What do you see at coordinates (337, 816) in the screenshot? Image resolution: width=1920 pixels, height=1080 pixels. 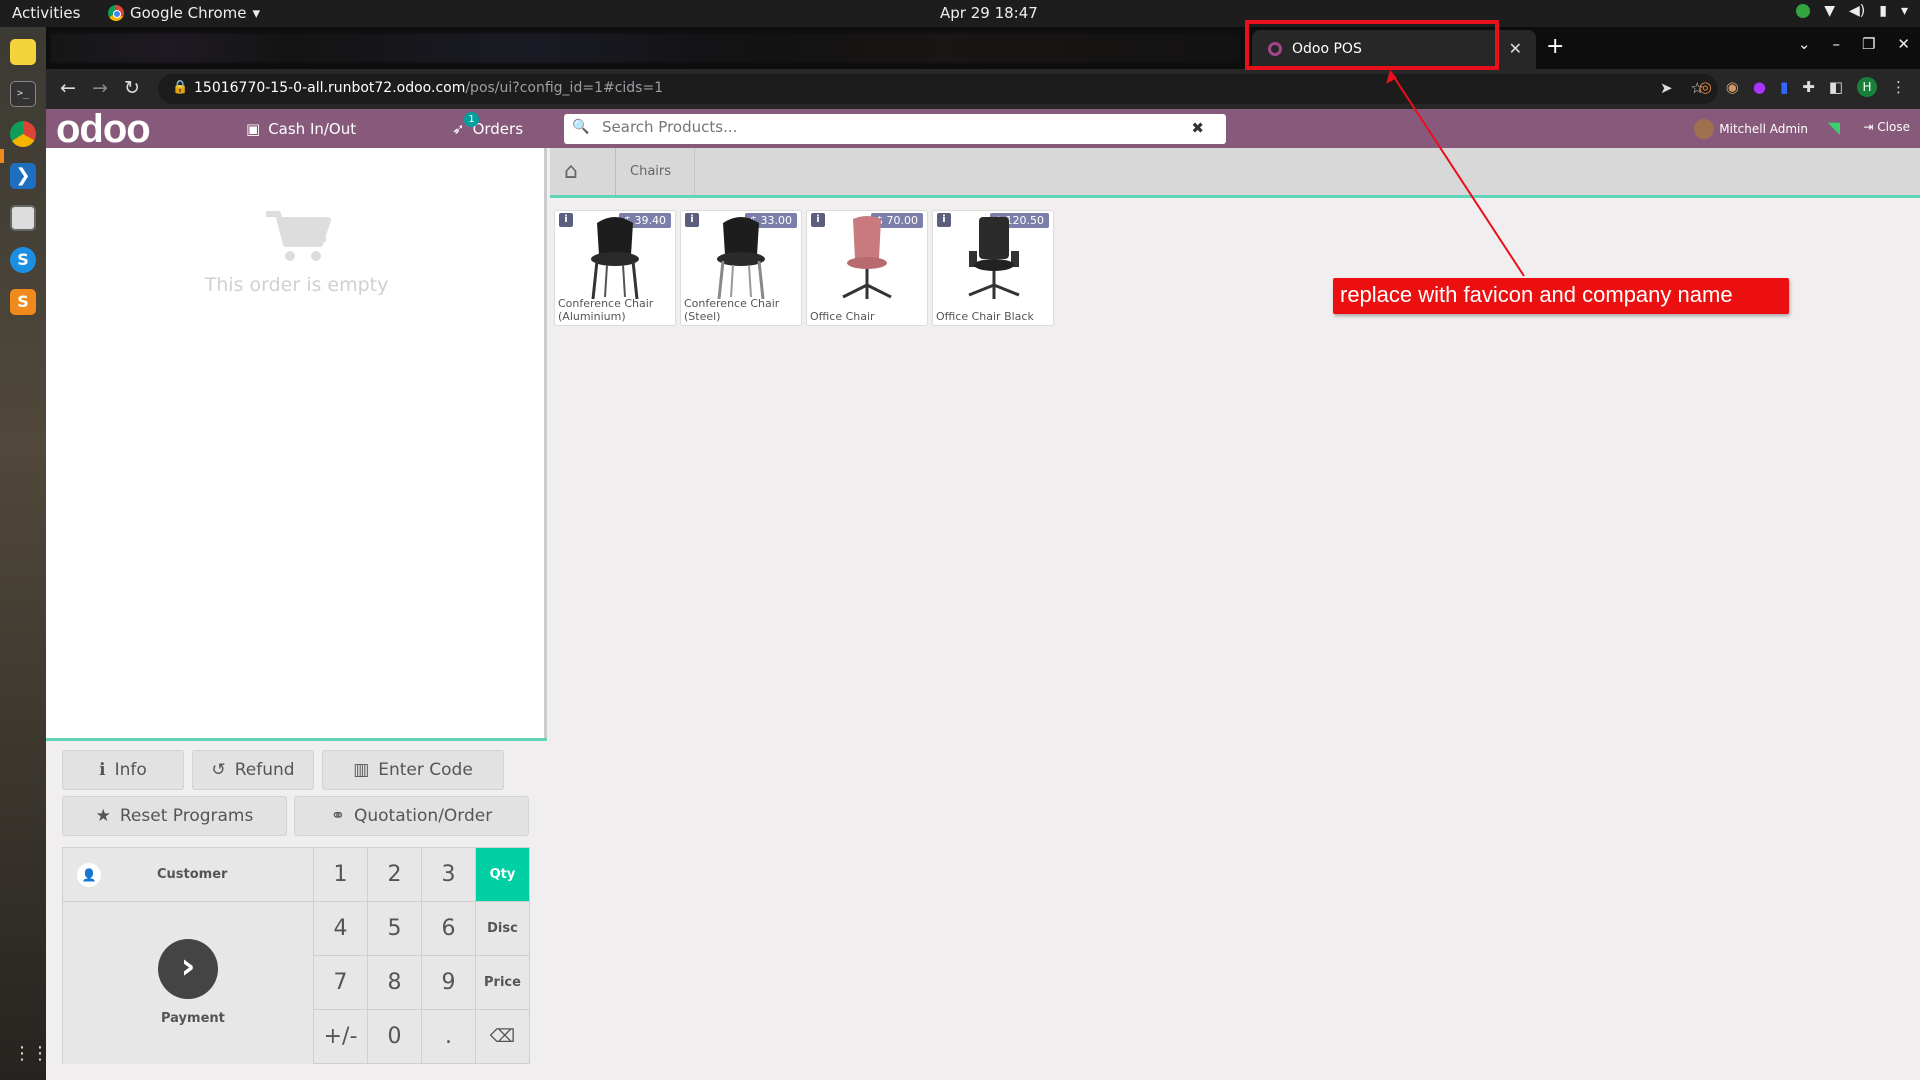 I see `link-icon: ⚭` at bounding box center [337, 816].